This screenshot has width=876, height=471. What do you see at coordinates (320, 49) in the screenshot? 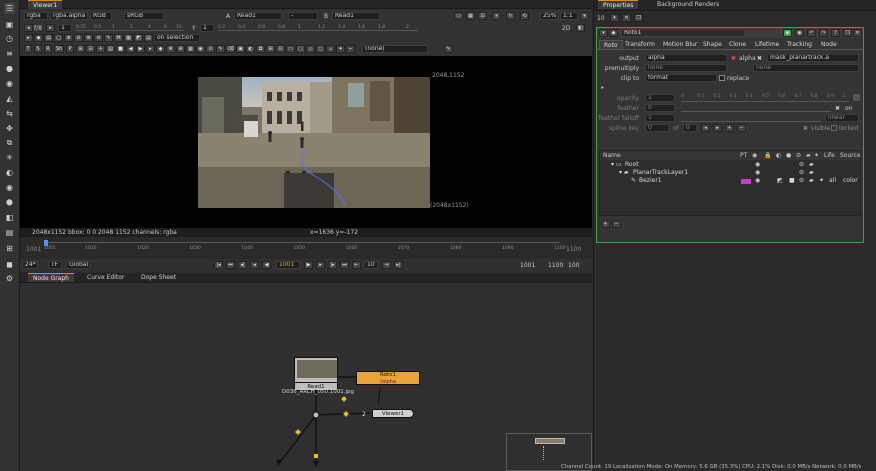
I see `toolbar-btn-y: ○` at bounding box center [320, 49].